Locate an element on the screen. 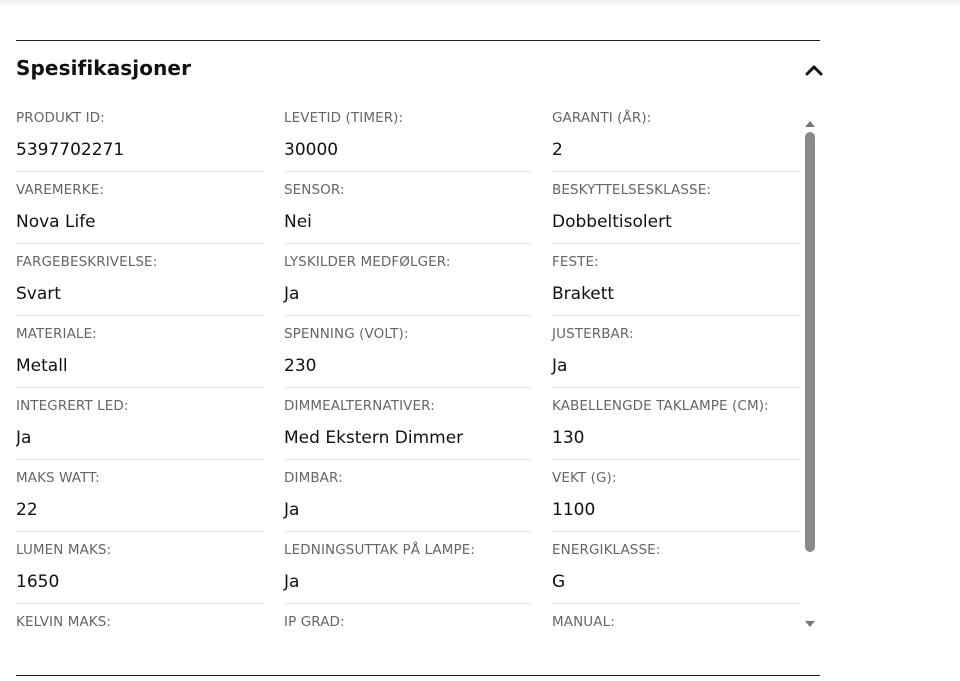  spec-value: Nova Life is located at coordinates (56, 222).